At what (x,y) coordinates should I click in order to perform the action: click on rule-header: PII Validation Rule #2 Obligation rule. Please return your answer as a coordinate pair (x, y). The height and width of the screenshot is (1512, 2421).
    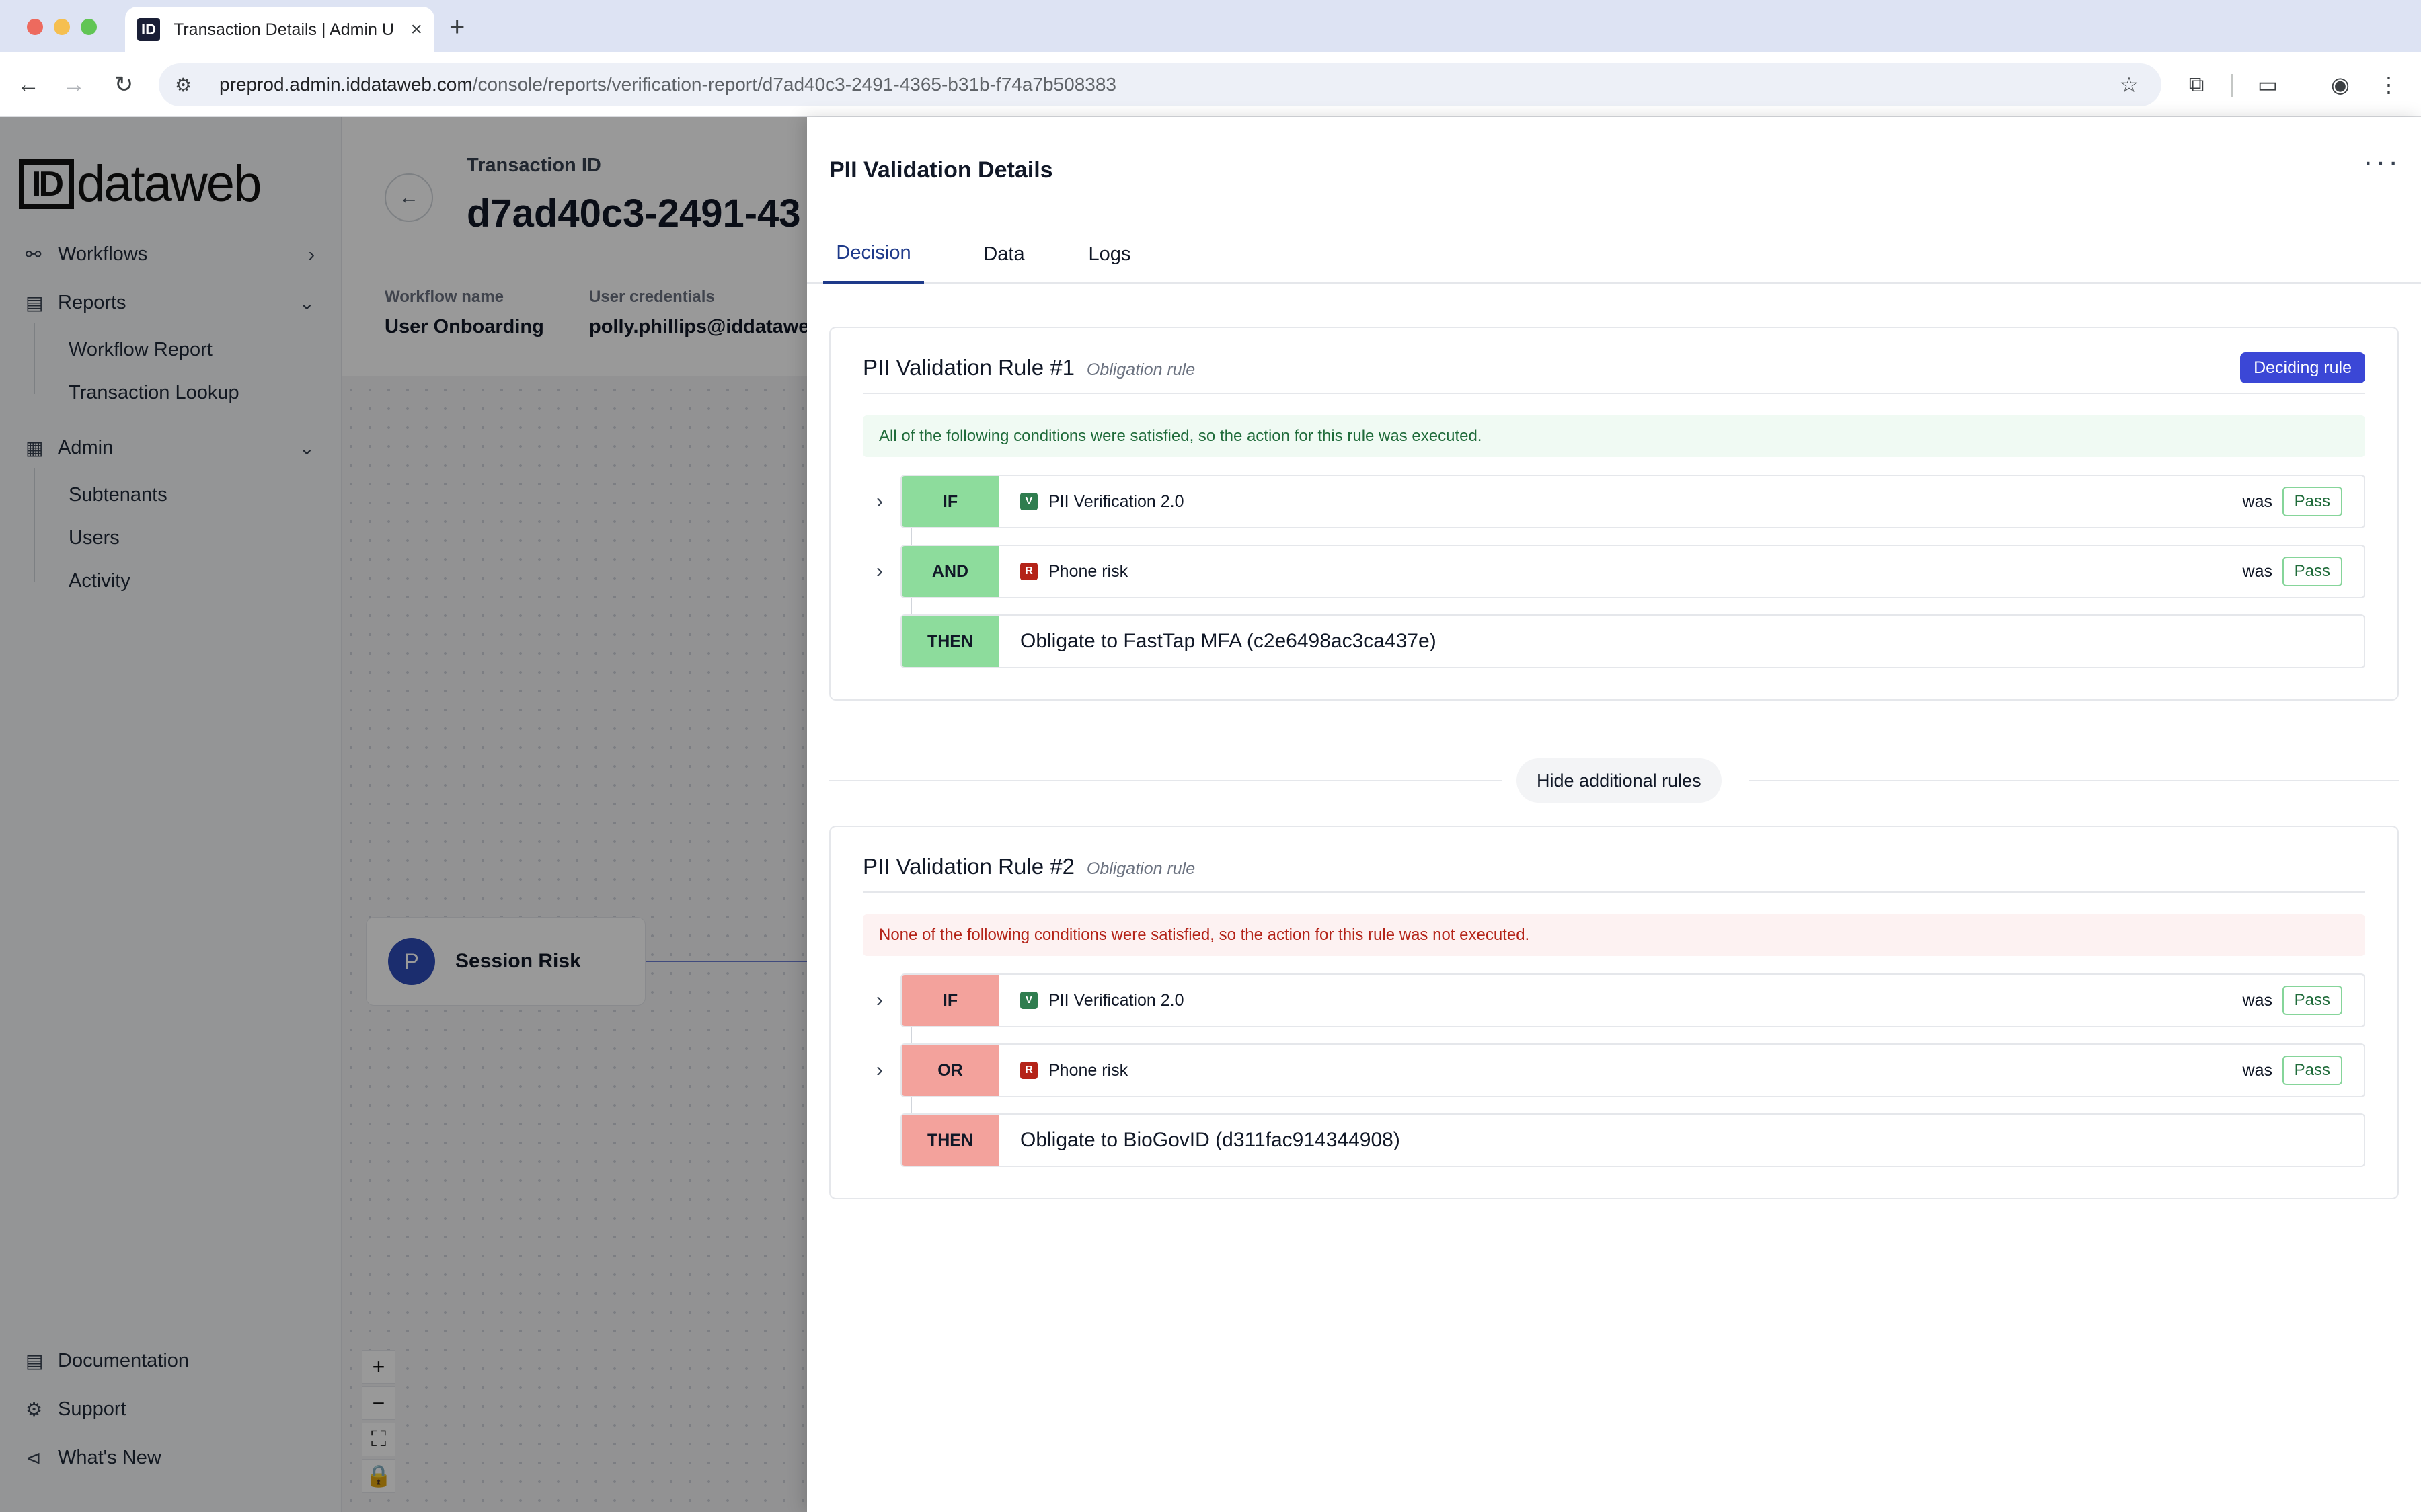
    Looking at the image, I should click on (1029, 866).